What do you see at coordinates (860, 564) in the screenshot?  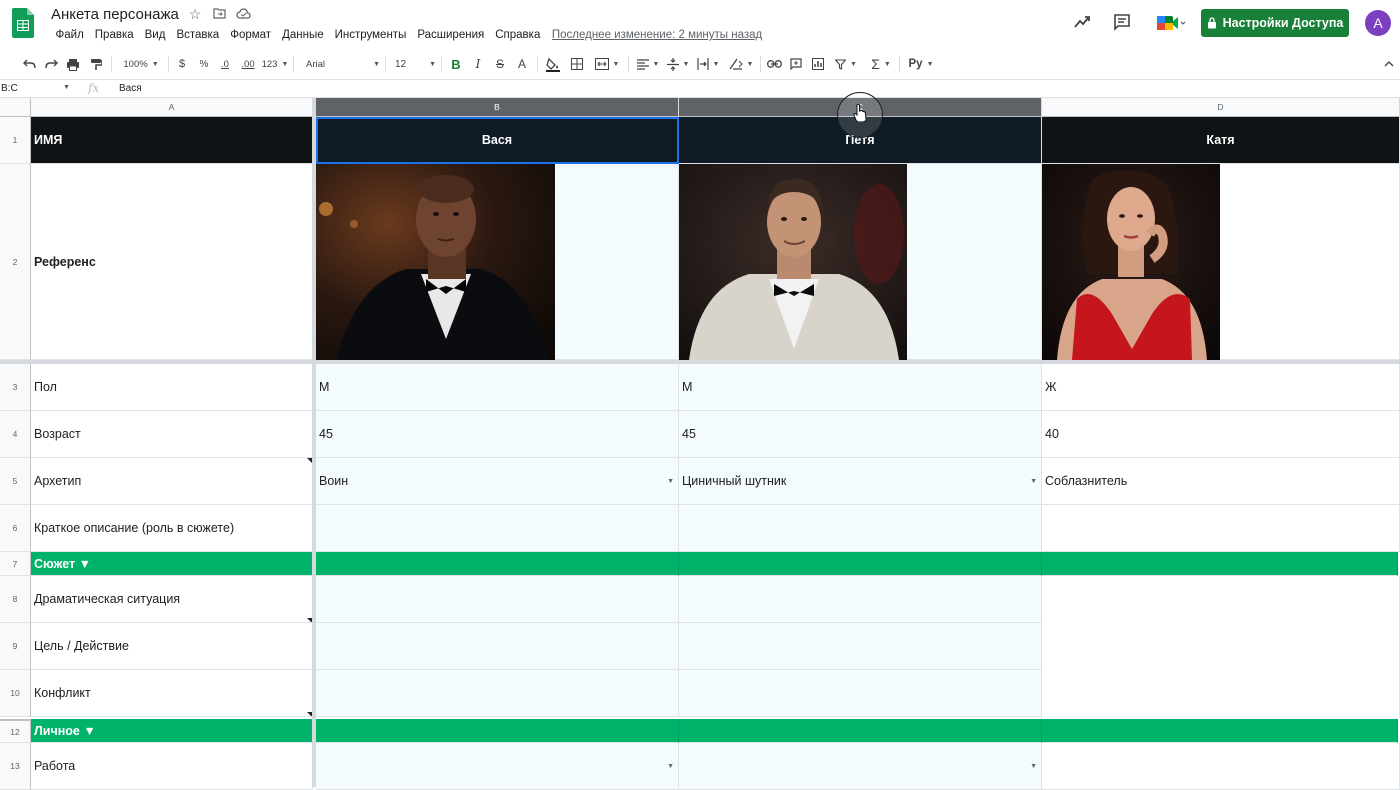 I see `cell-c7` at bounding box center [860, 564].